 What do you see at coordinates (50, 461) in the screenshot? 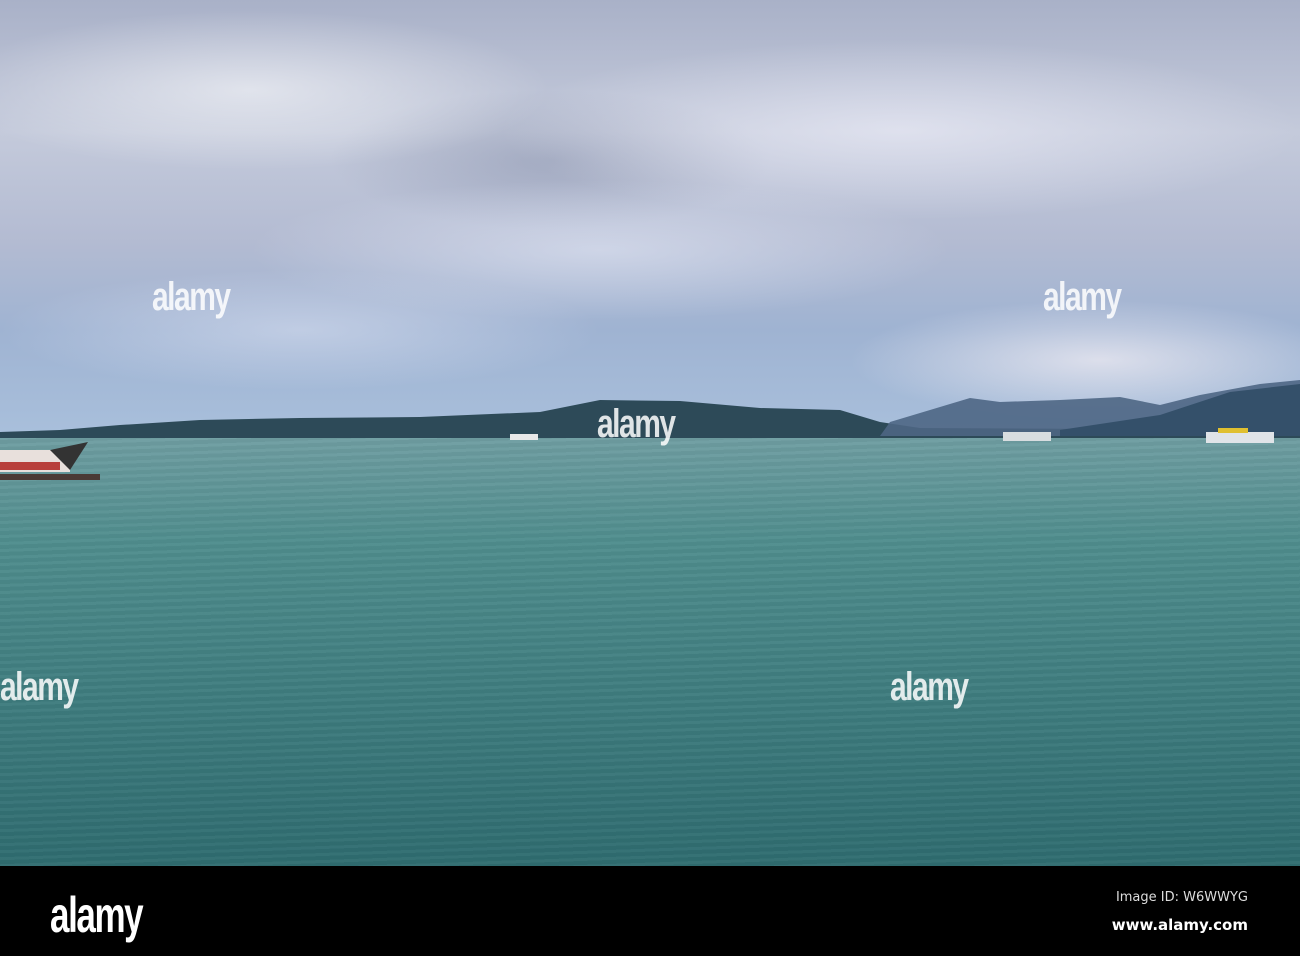
I see `ferry-left` at bounding box center [50, 461].